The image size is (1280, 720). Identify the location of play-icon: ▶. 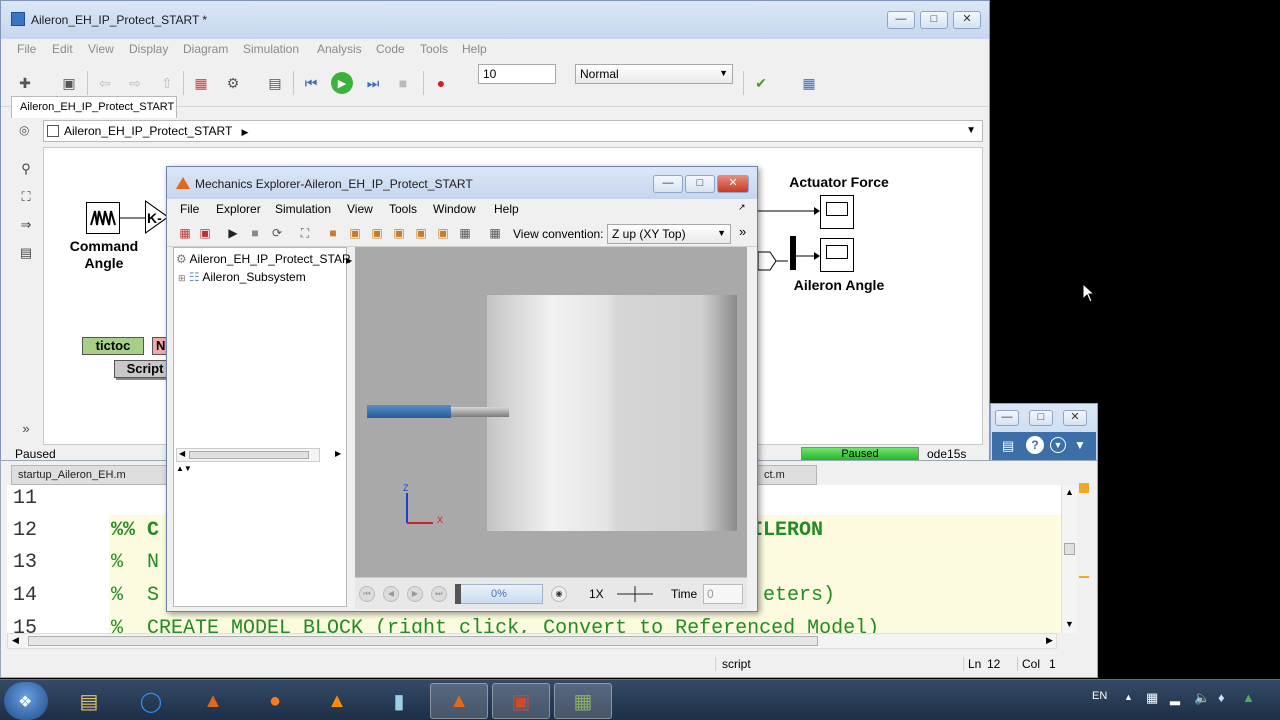
(233, 234).